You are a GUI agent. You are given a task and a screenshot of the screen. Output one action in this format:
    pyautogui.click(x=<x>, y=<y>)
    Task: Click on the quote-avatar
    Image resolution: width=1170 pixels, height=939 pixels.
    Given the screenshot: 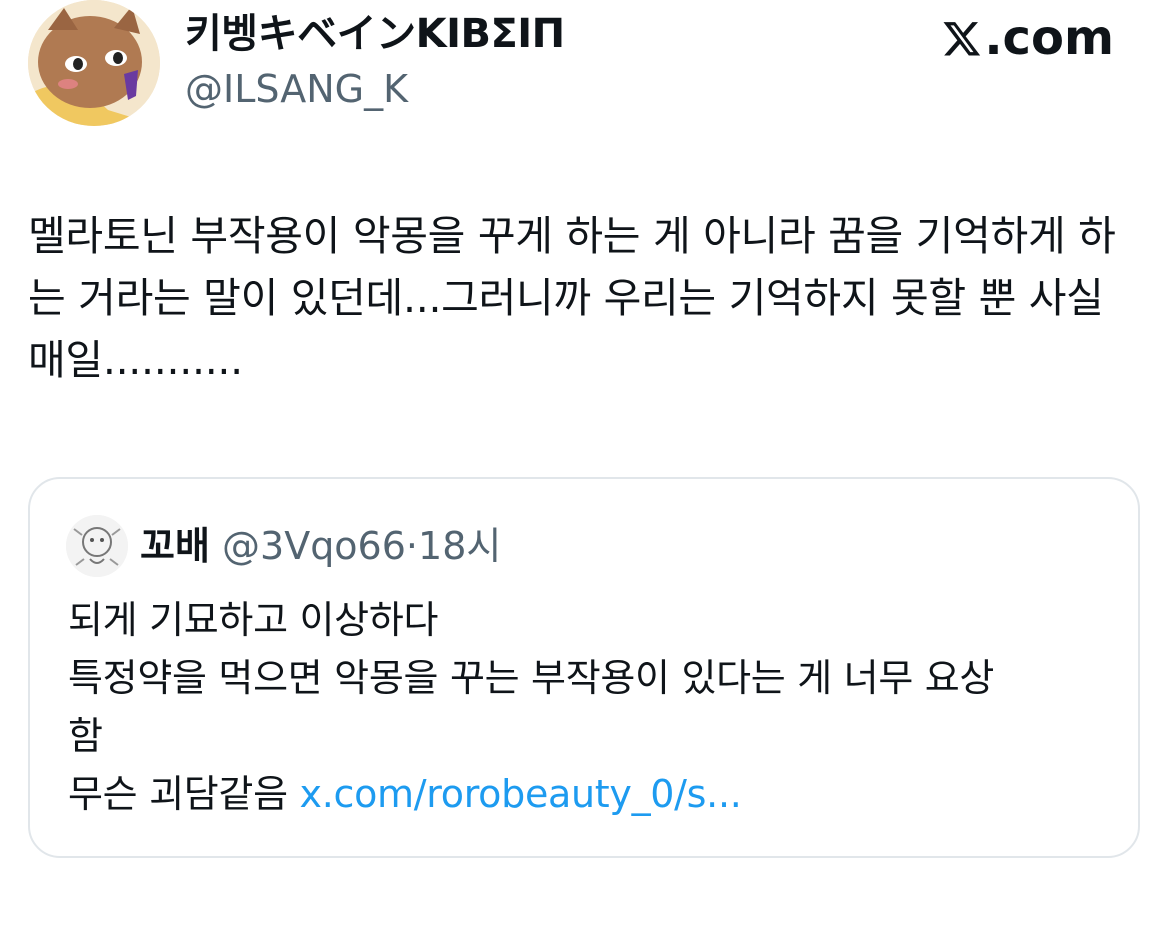 What is the action you would take?
    pyautogui.click(x=97, y=546)
    